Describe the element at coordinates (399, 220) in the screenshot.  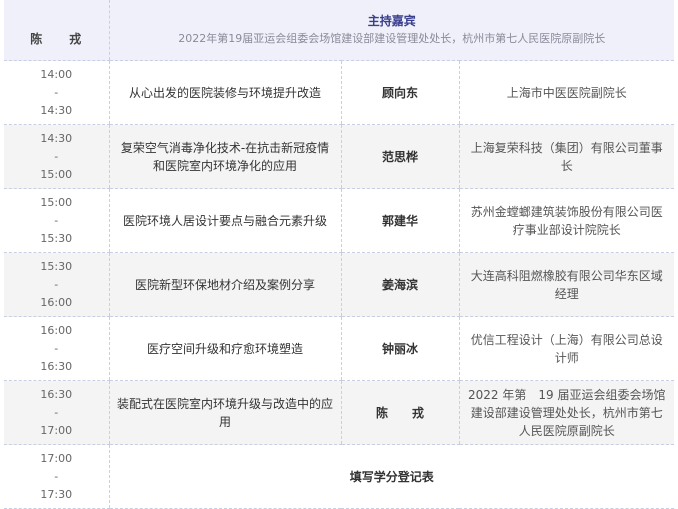
I see `speaker-name: 郭建华` at that location.